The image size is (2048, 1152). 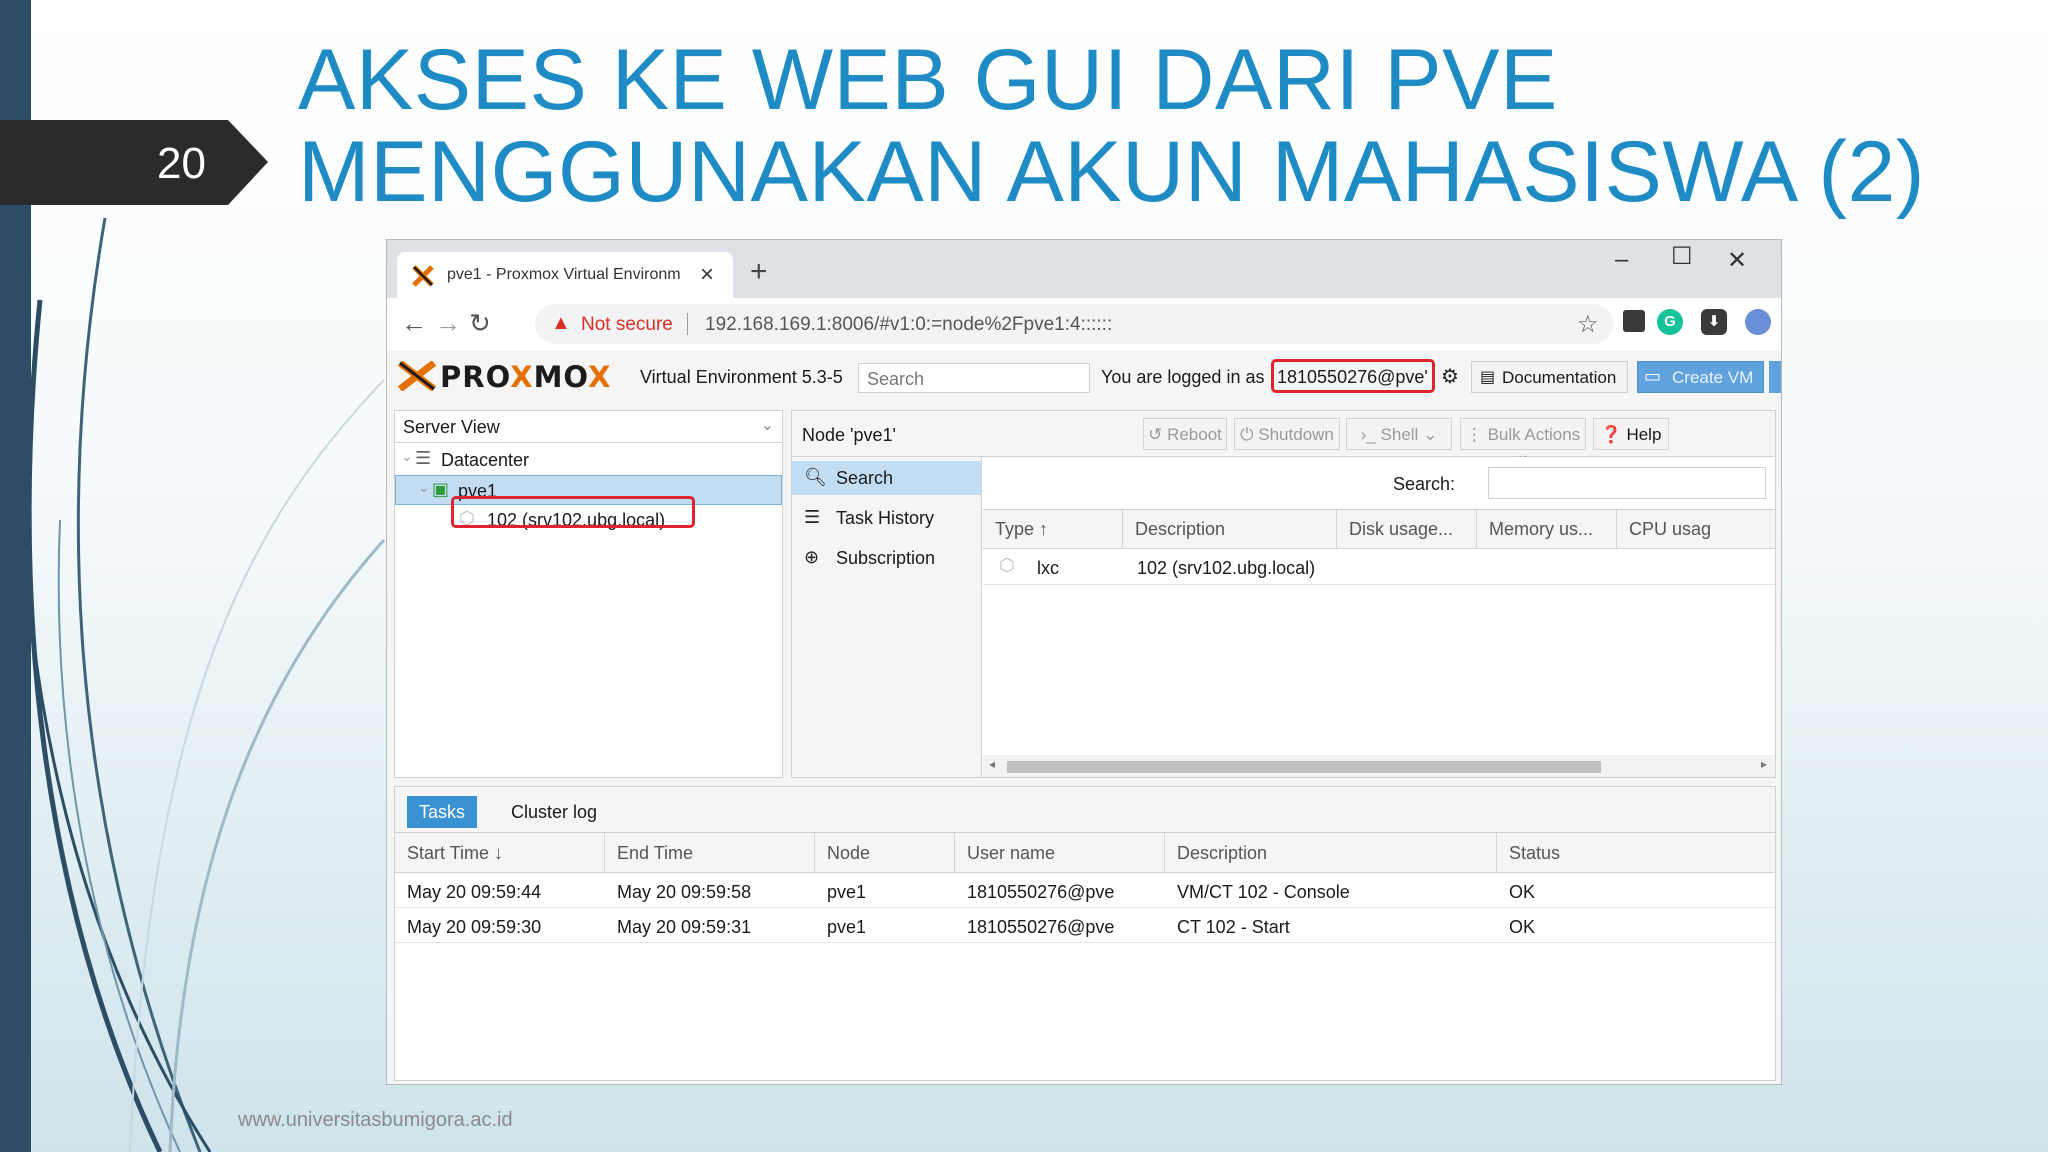 I want to click on new-tab-button: +, so click(x=759, y=272).